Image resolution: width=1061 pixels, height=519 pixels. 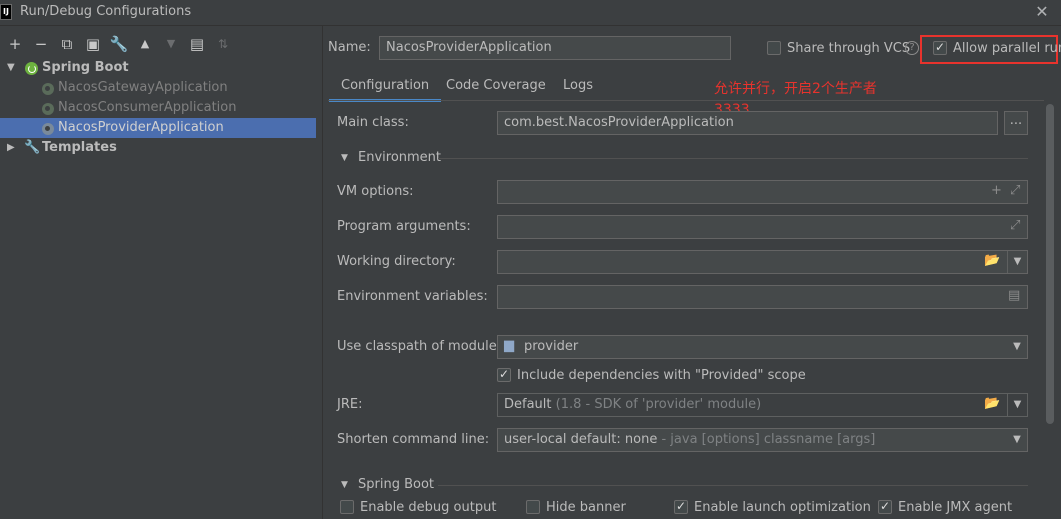 I want to click on classpath-module-value: provider, so click(x=551, y=346).